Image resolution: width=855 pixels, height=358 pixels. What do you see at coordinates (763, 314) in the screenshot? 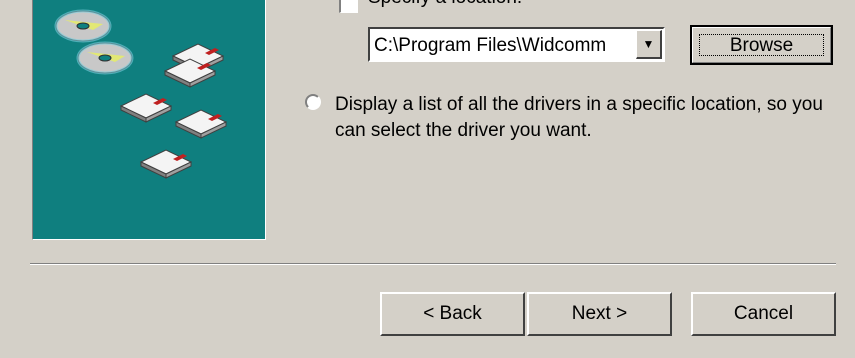
I see `cancel-button: Cancel` at bounding box center [763, 314].